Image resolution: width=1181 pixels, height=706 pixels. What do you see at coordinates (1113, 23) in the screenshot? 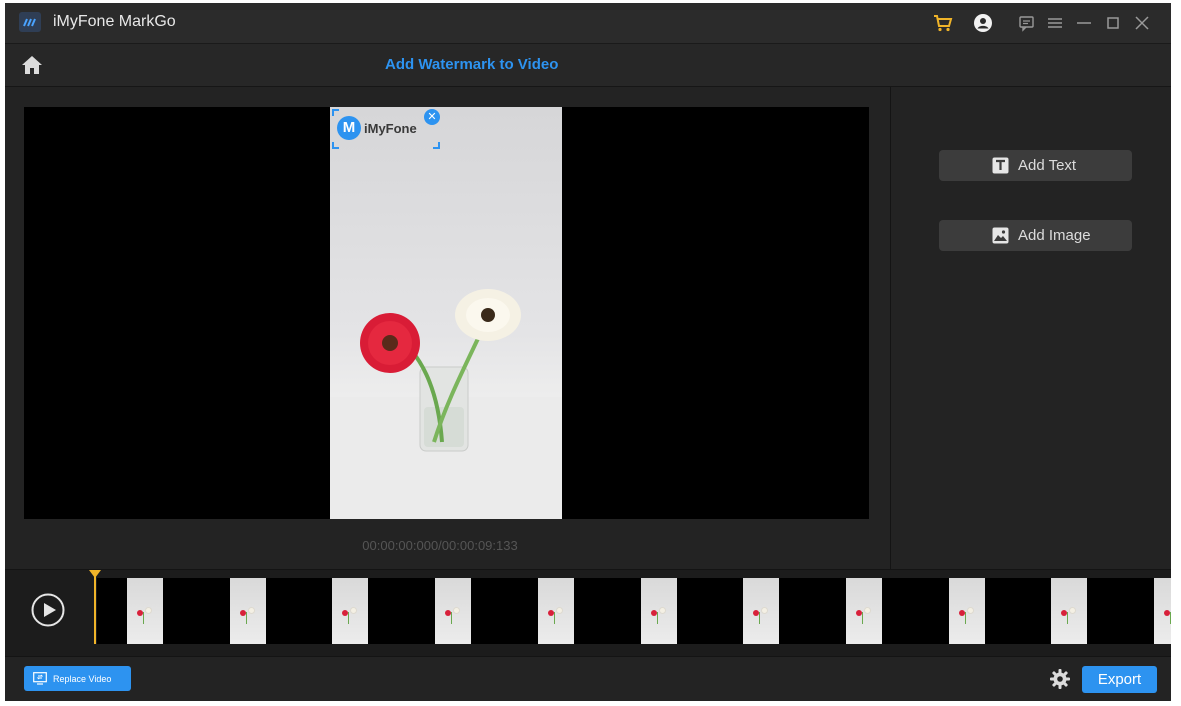
I see `maximize-icon` at bounding box center [1113, 23].